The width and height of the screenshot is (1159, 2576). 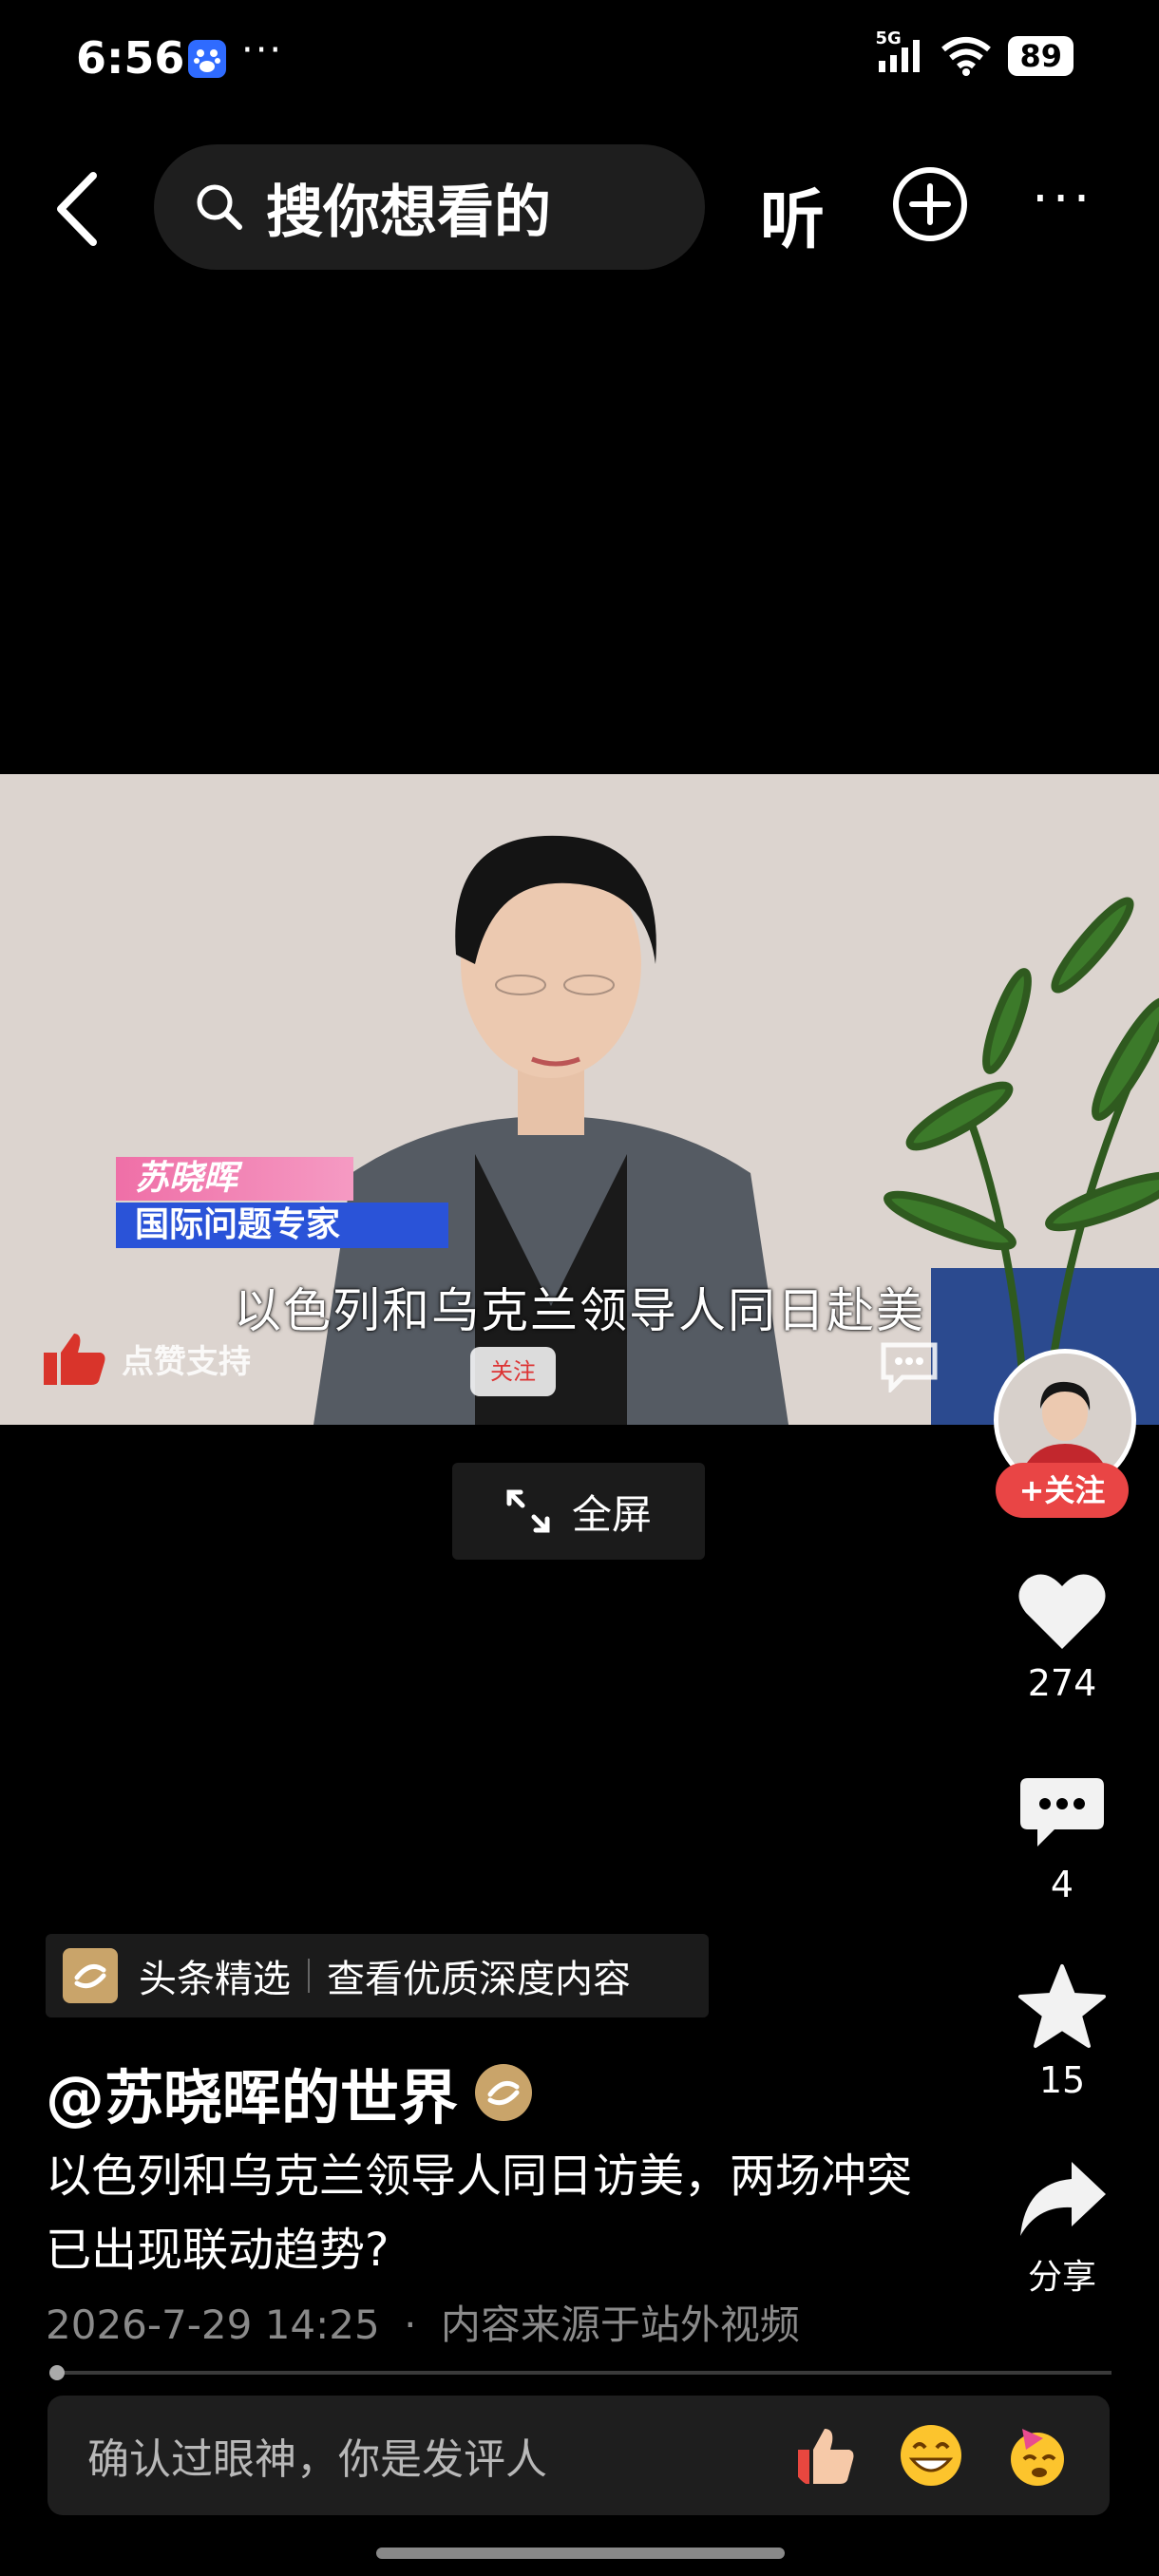 I want to click on add-button, so click(x=930, y=204).